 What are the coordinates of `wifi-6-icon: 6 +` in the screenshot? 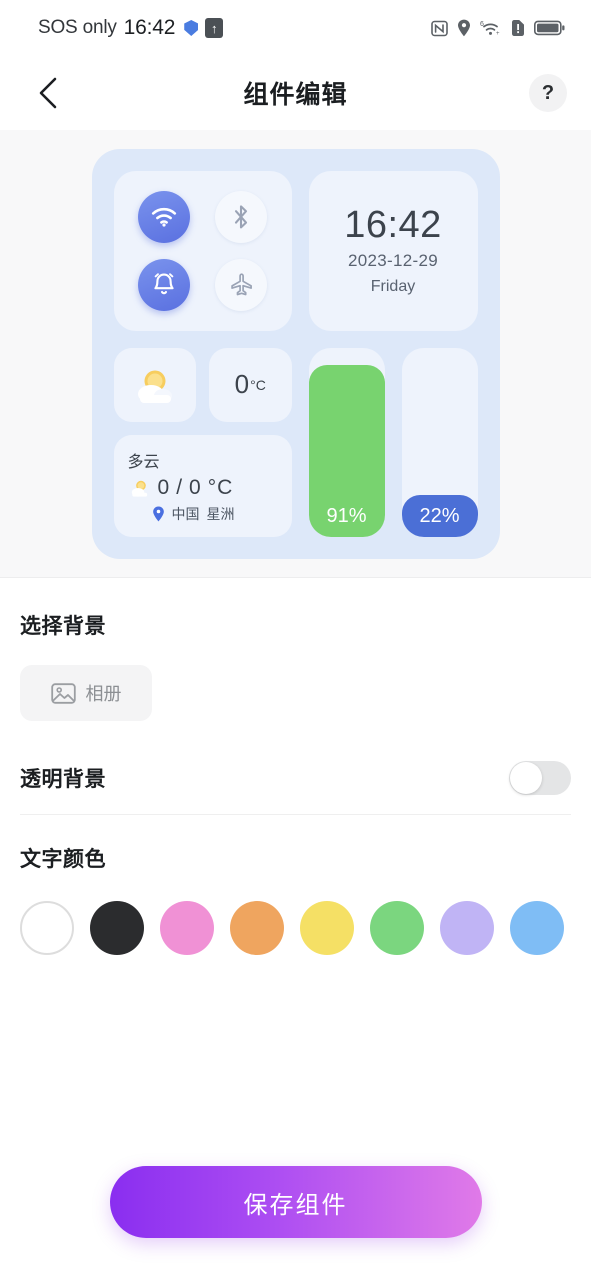 It's located at (490, 29).